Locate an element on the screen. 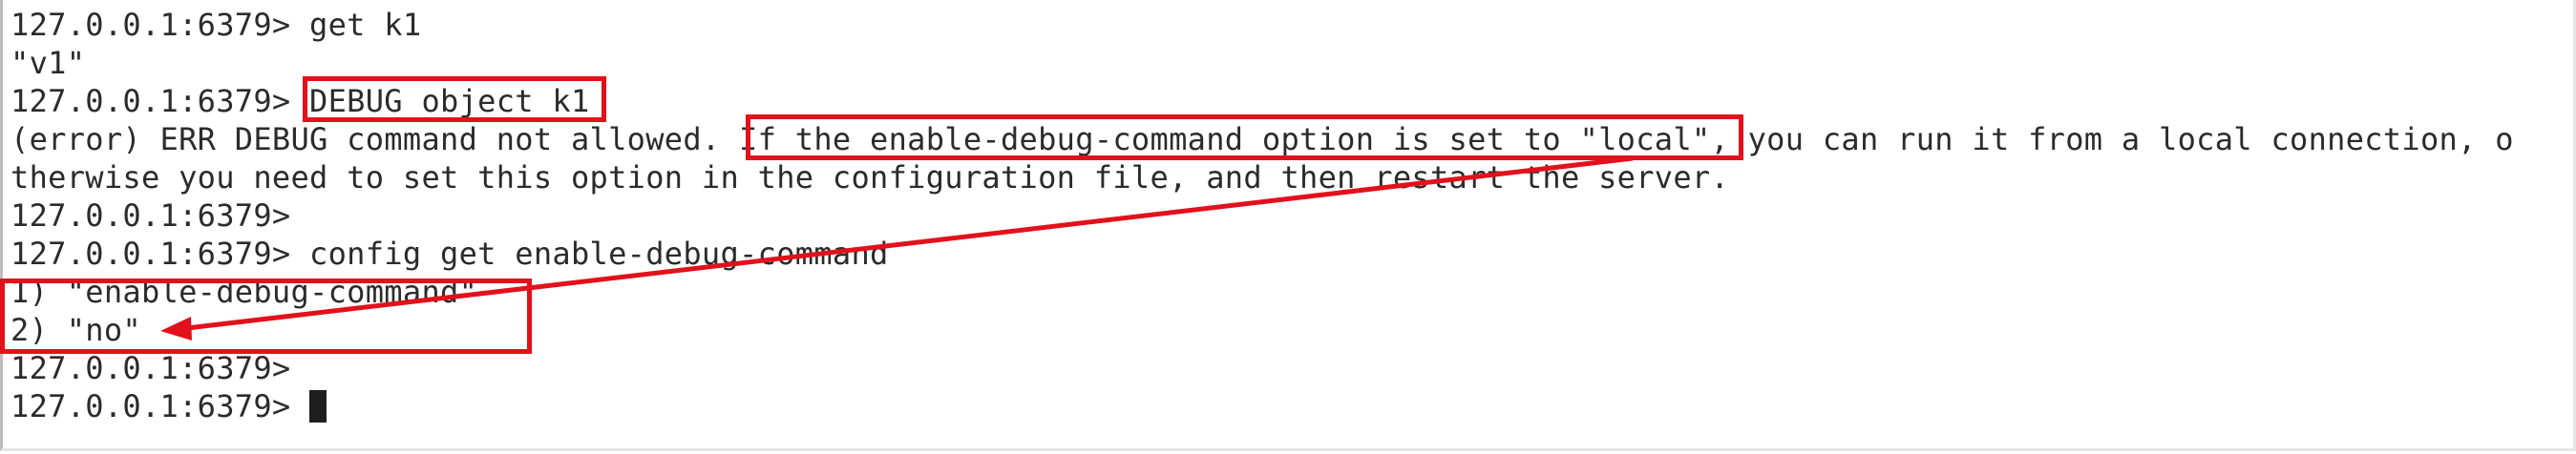 The width and height of the screenshot is (2576, 454). terminal-line-8: 1) "enable-debug-command" is located at coordinates (244, 292).